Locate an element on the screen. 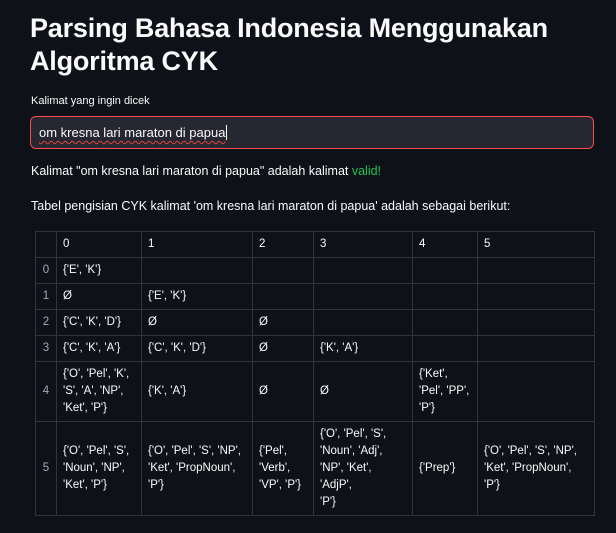 The height and width of the screenshot is (533, 616). table-row: 0 {'E', 'K'} is located at coordinates (315, 270).